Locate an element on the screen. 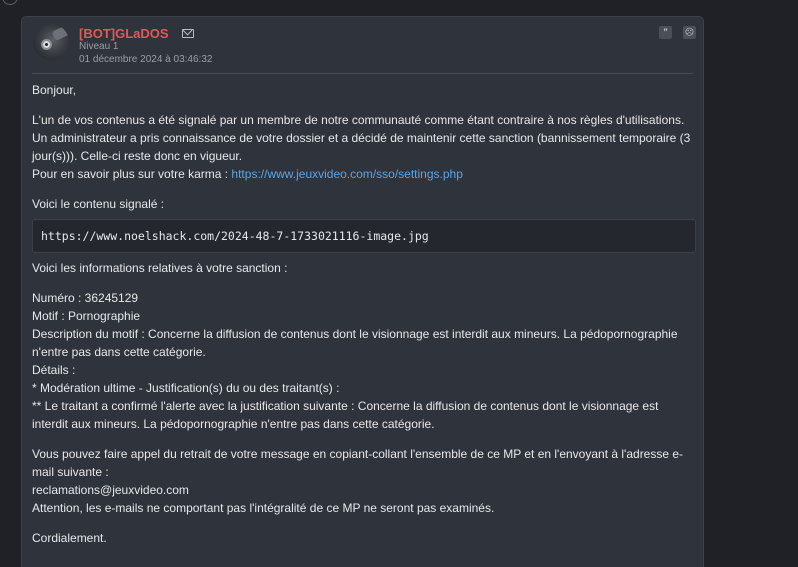 The image size is (798, 567). partial-icon is located at coordinates (10, 2).